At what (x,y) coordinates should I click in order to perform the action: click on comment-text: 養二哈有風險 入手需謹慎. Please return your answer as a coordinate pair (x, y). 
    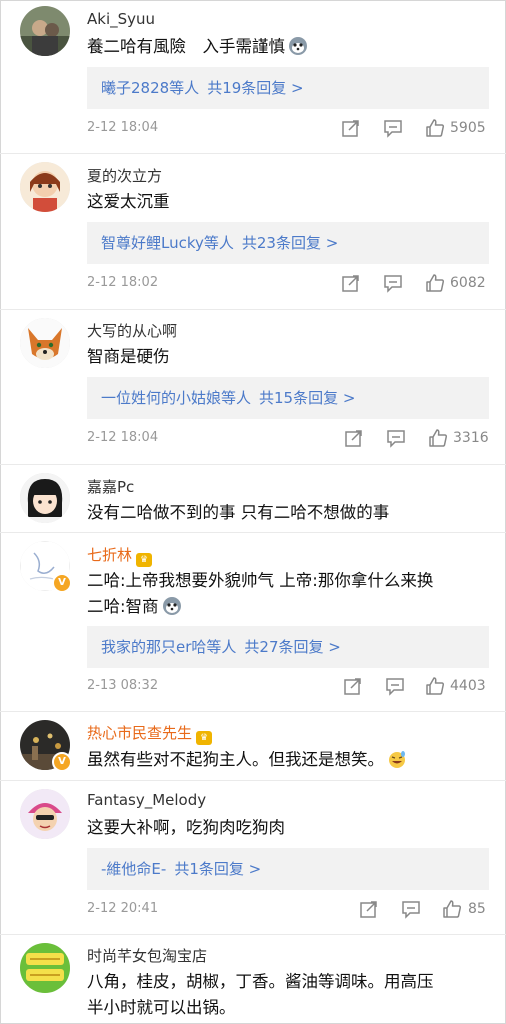
    Looking at the image, I should click on (197, 47).